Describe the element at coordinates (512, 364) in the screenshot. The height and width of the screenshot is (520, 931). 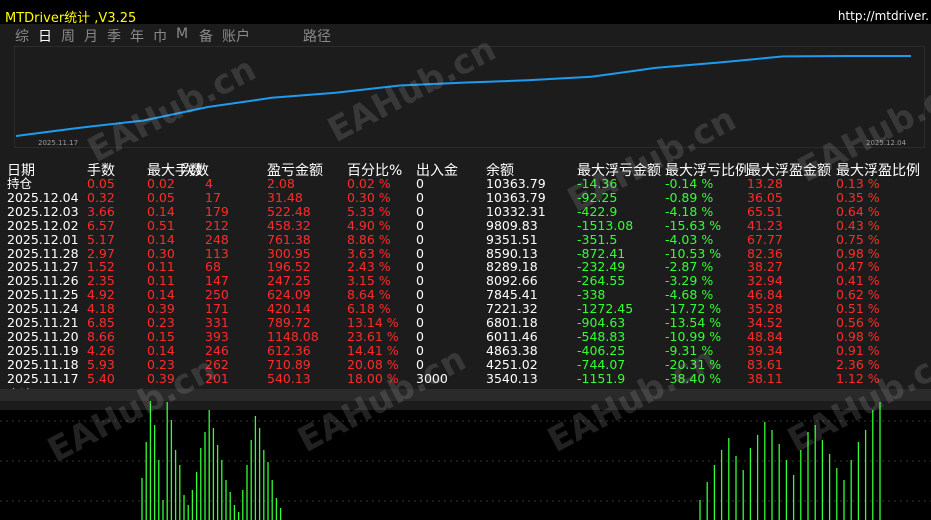
I see `cell-bal: 4251.02` at that location.